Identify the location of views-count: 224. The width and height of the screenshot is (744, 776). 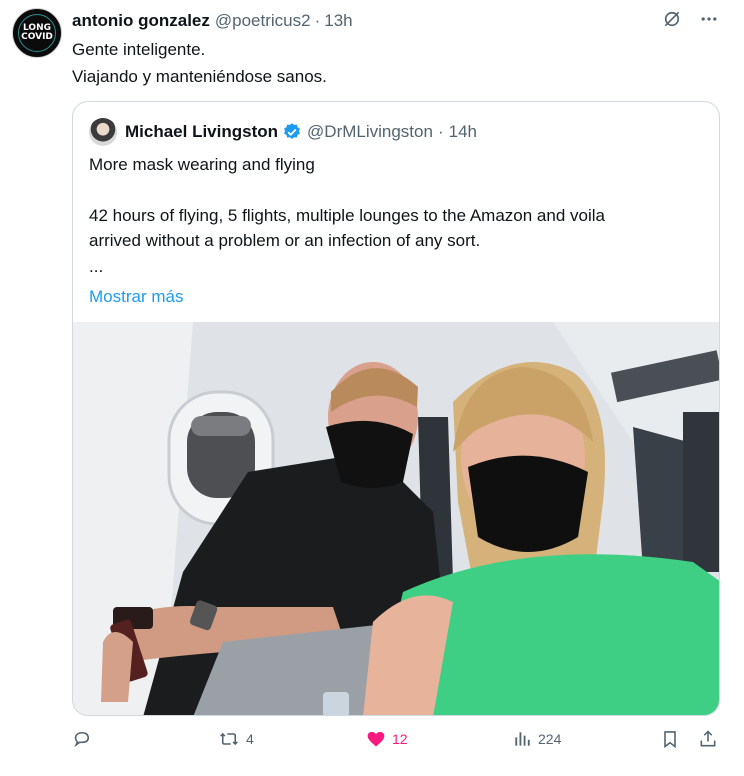
(550, 739).